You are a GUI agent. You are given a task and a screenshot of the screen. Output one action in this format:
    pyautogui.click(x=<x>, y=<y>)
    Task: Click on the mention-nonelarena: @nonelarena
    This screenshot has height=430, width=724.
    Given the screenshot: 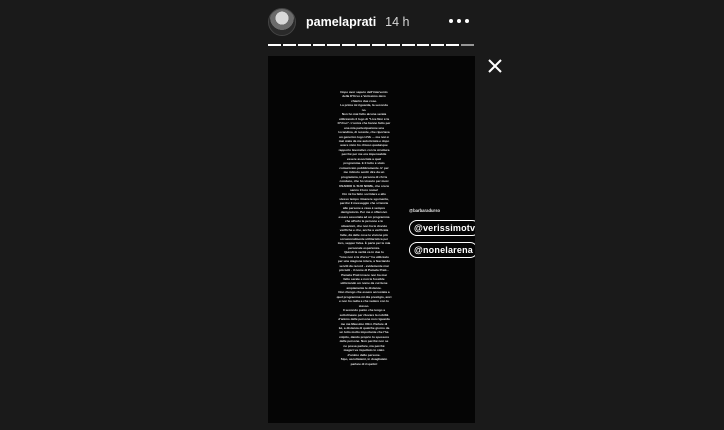 What is the action you would take?
    pyautogui.click(x=442, y=250)
    